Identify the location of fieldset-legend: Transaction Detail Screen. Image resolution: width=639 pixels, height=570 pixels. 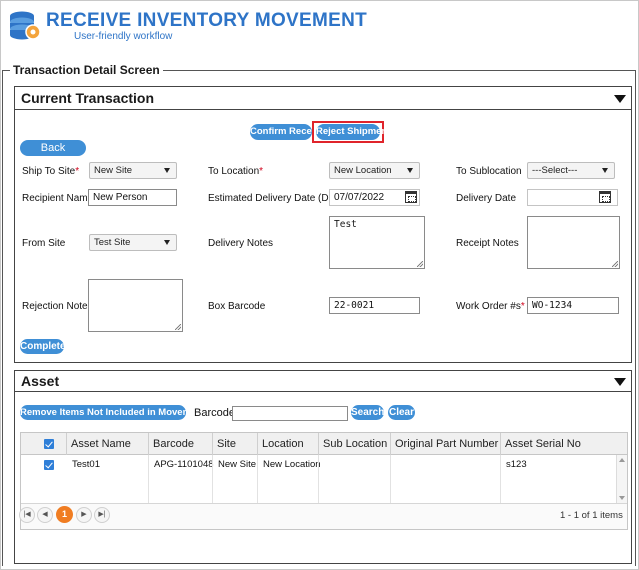
(86, 70).